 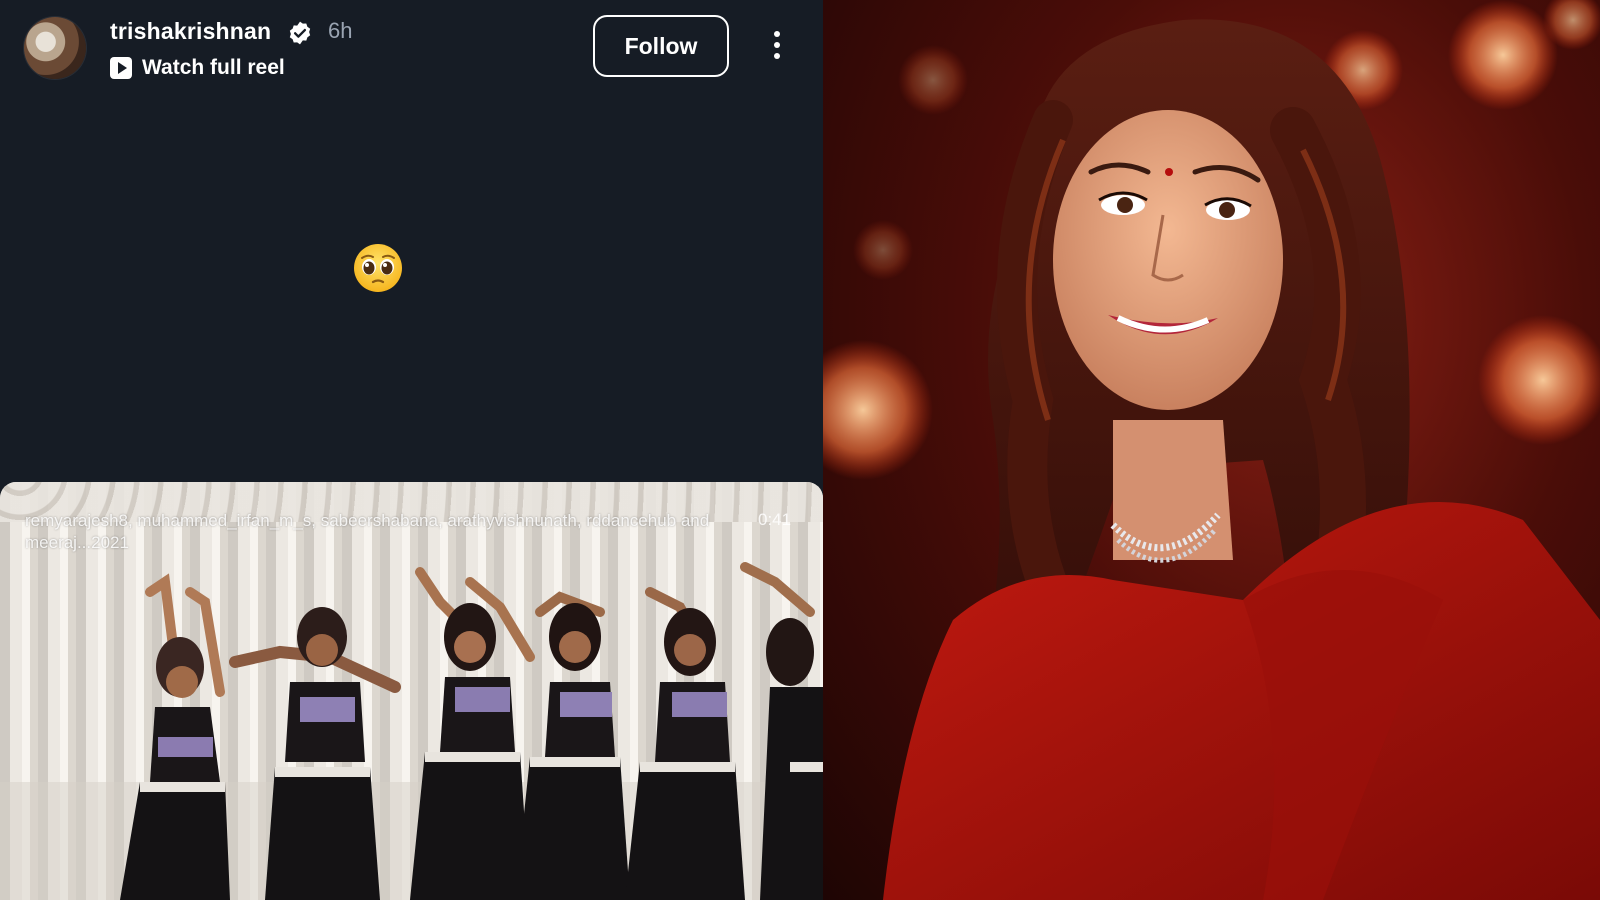 What do you see at coordinates (121, 68) in the screenshot?
I see `play-icon` at bounding box center [121, 68].